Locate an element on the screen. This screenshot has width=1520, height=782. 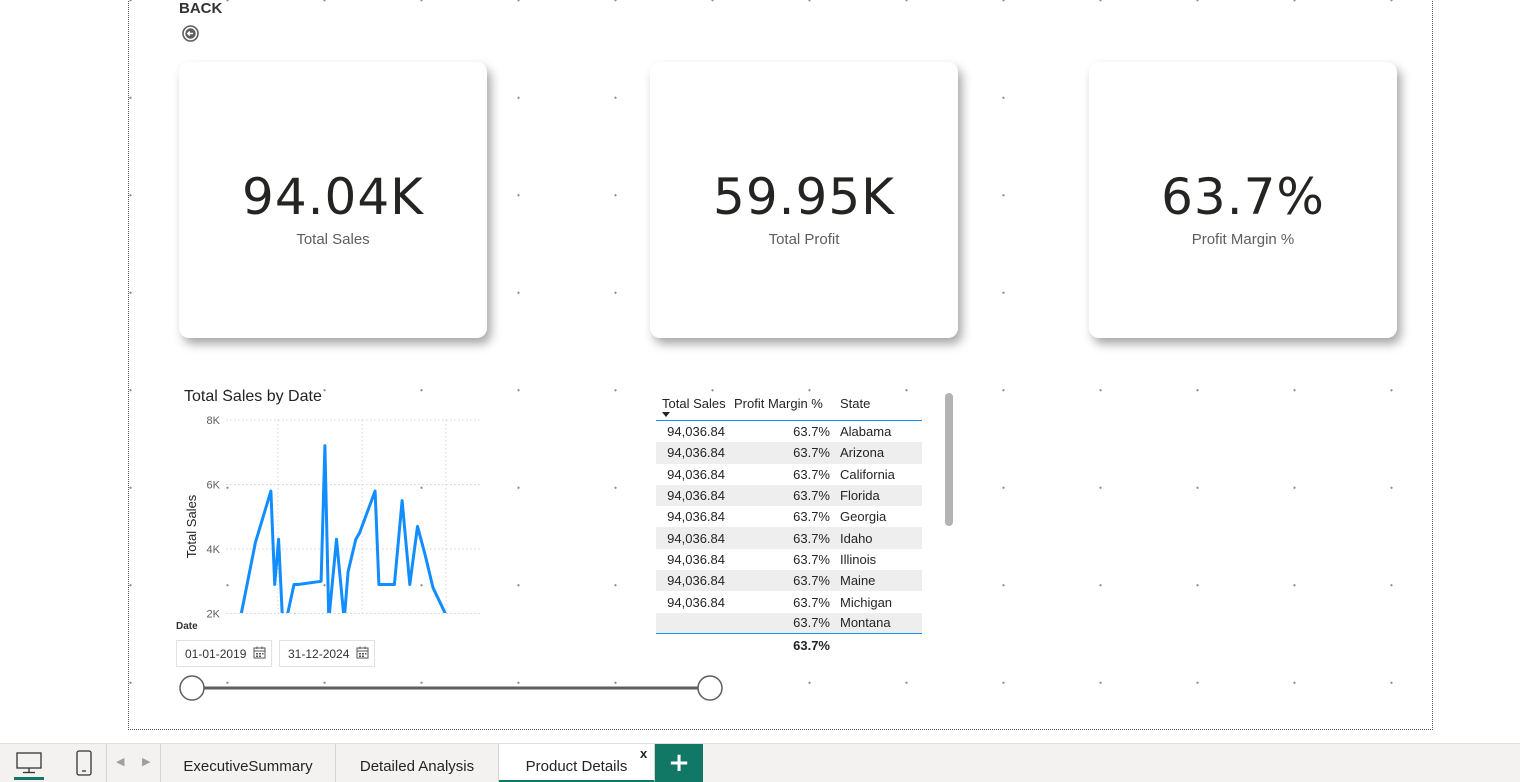
tab-divider is located at coordinates (106, 763).